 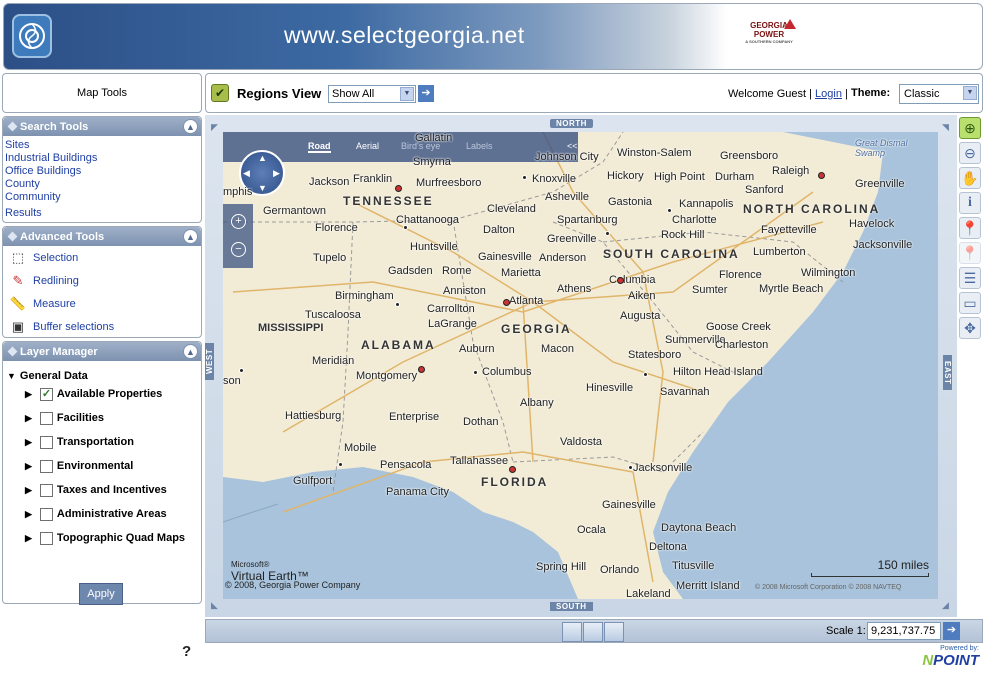 I want to click on regions-select: Show All ▼, so click(x=372, y=94).